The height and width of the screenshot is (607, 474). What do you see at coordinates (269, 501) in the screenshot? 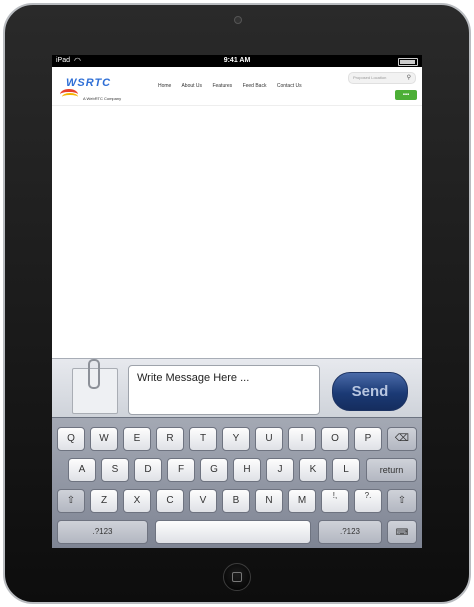
I see `key-n: N` at bounding box center [269, 501].